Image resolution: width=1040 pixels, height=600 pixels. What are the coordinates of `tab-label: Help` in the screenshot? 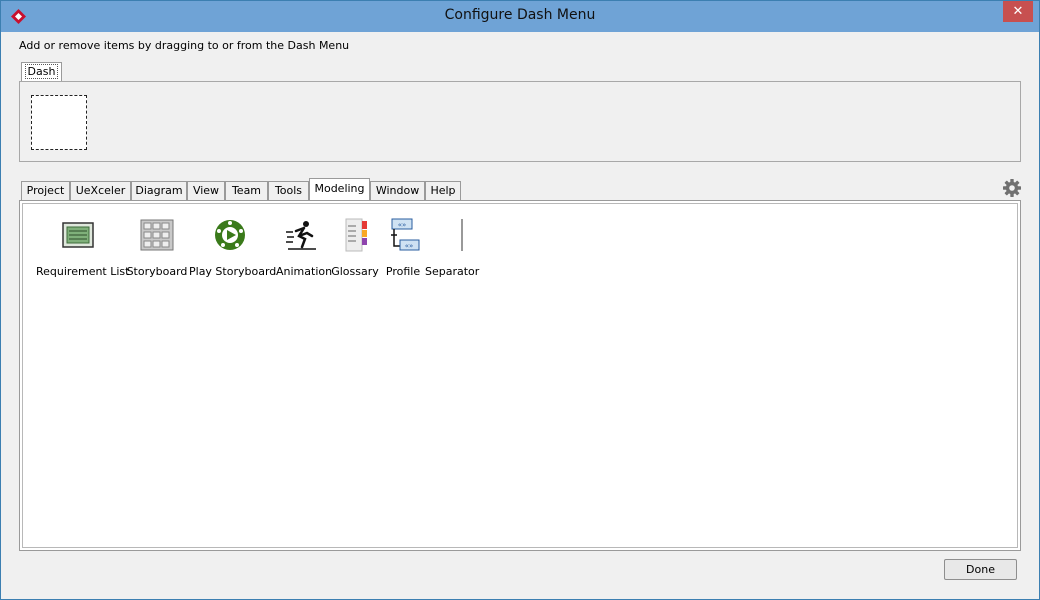 It's located at (443, 190).